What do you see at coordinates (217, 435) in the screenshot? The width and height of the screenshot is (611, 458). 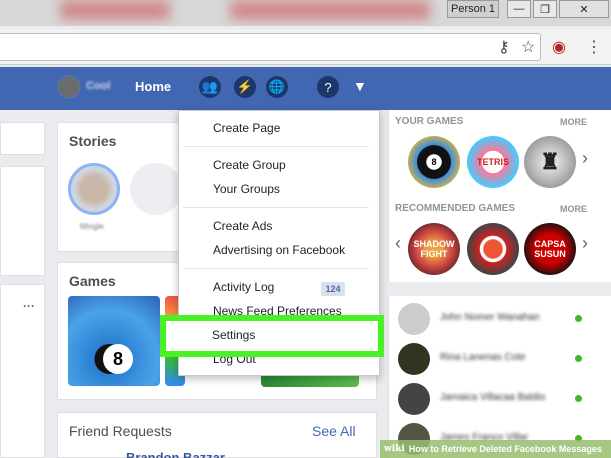 I see `friend-requests-card: Friend Requests See All Brandon Bazzar` at bounding box center [217, 435].